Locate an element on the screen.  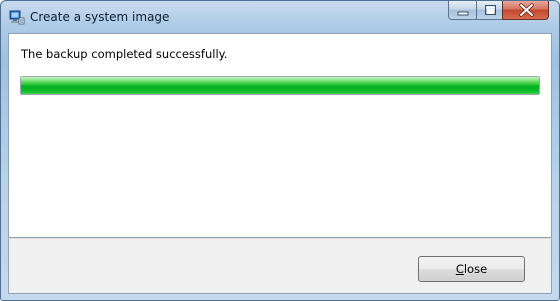
progress-fill is located at coordinates (280, 85).